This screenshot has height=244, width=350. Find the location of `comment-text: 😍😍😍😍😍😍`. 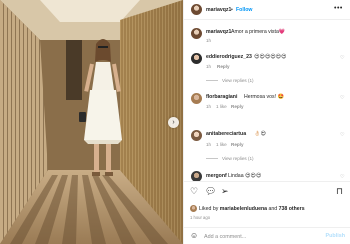

comment-text: 😍😍😍😍😍😍 is located at coordinates (270, 57).